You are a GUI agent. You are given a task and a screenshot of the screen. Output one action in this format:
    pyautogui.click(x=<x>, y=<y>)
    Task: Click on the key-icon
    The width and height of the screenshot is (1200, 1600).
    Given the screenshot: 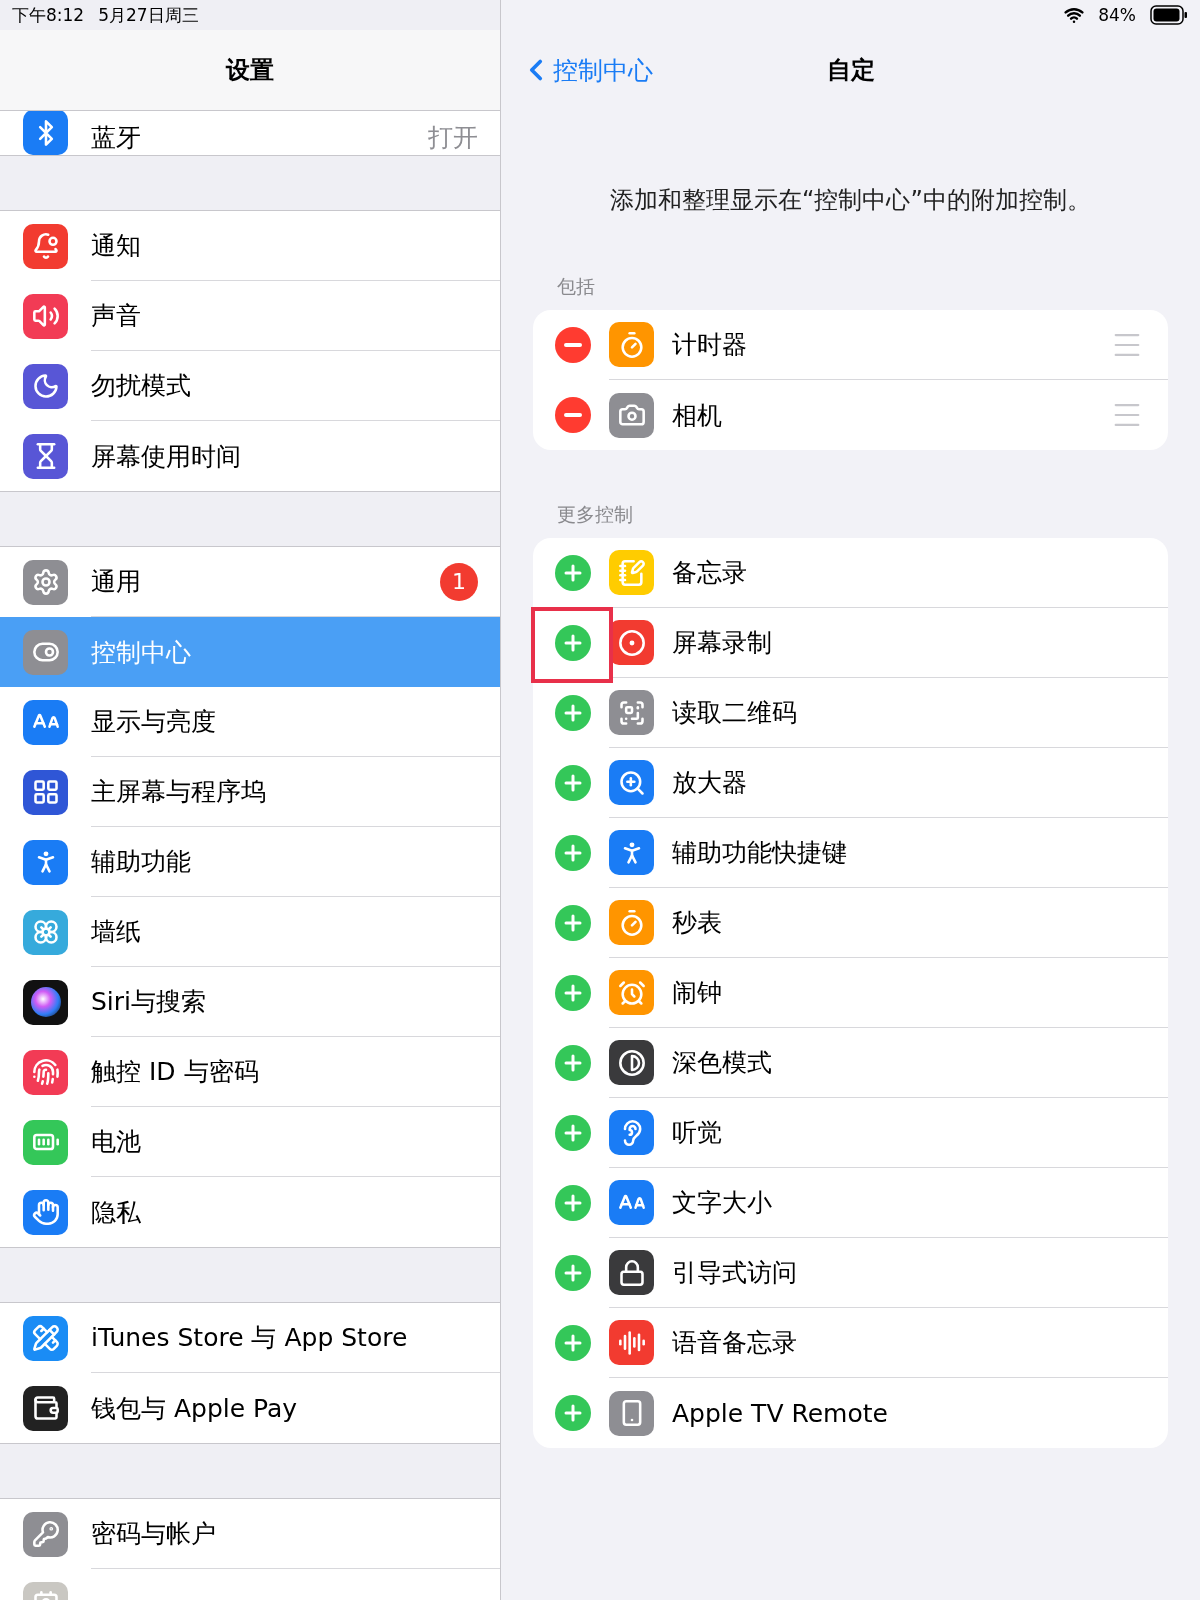 What is the action you would take?
    pyautogui.click(x=45, y=1534)
    